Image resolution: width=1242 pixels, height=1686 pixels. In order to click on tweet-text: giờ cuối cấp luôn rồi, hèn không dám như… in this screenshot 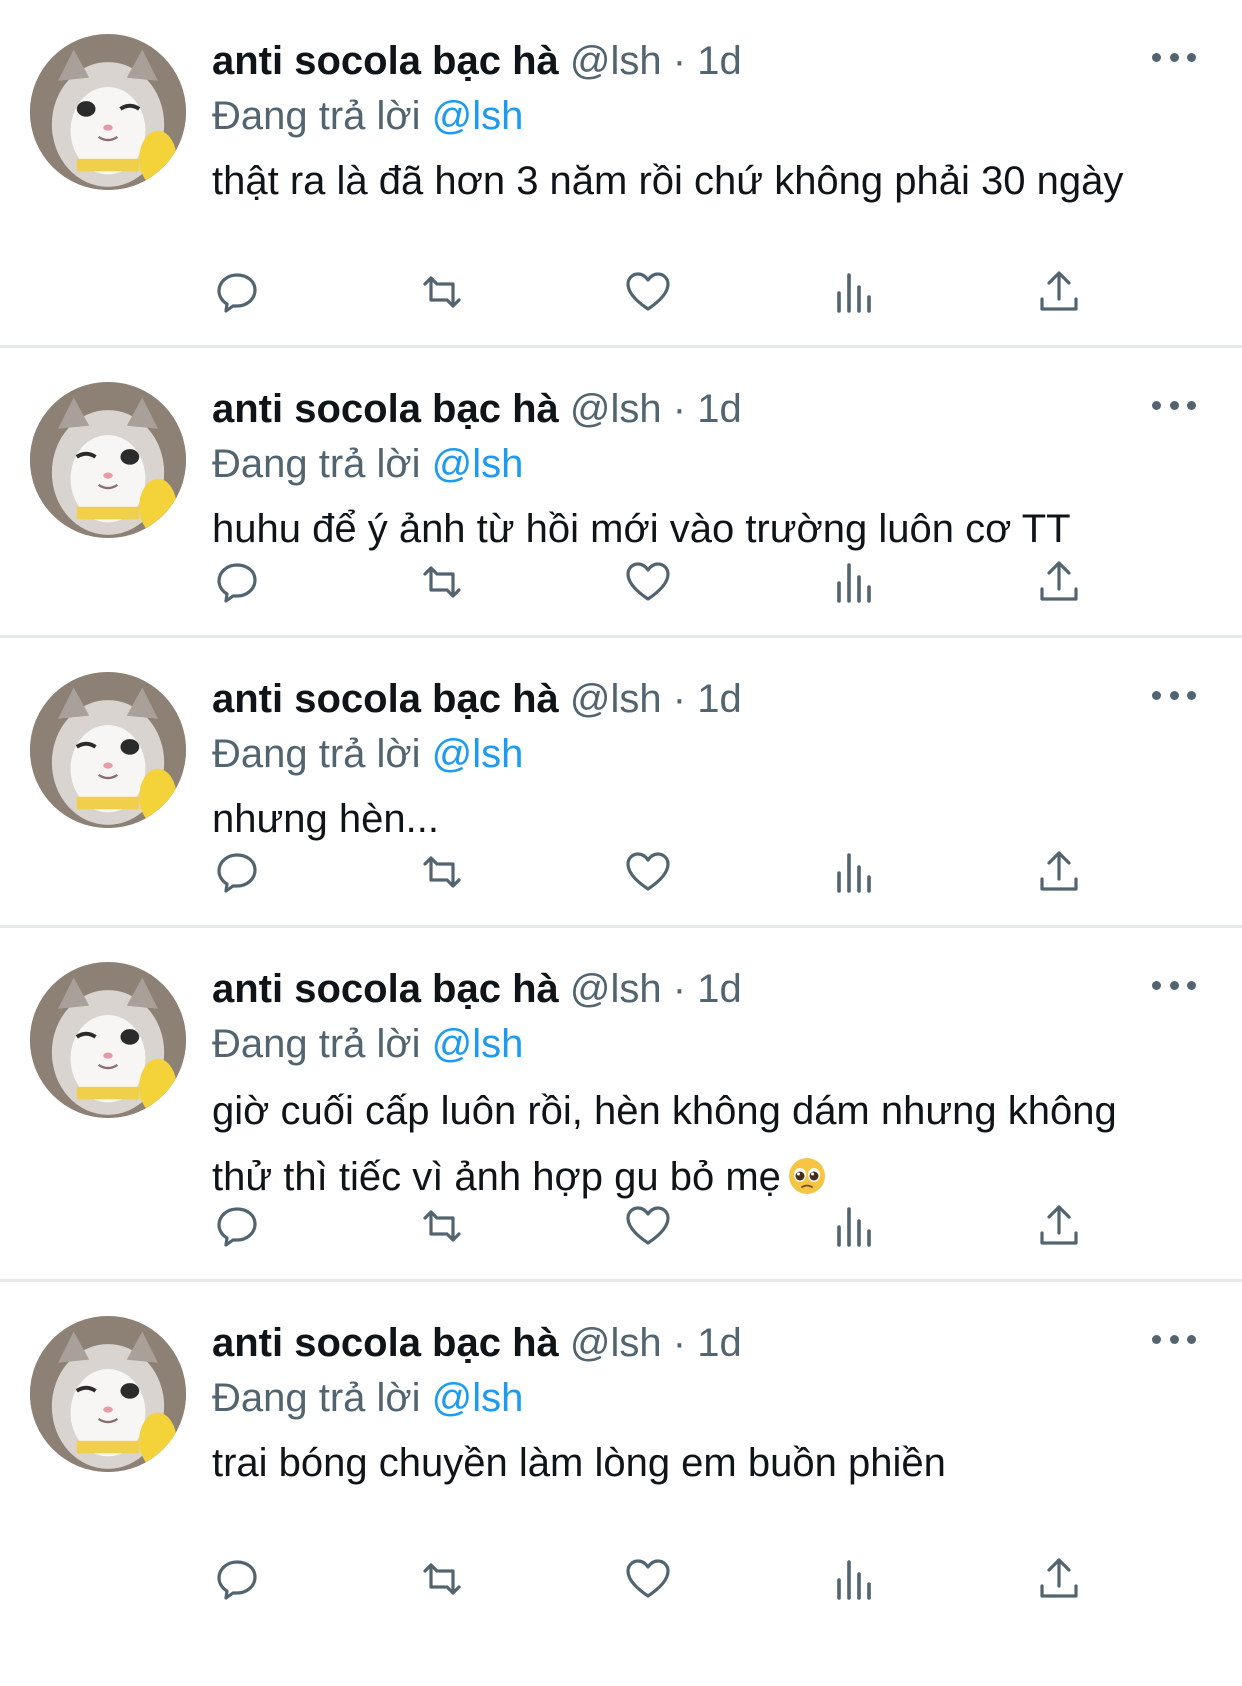, I will do `click(682, 1144)`.